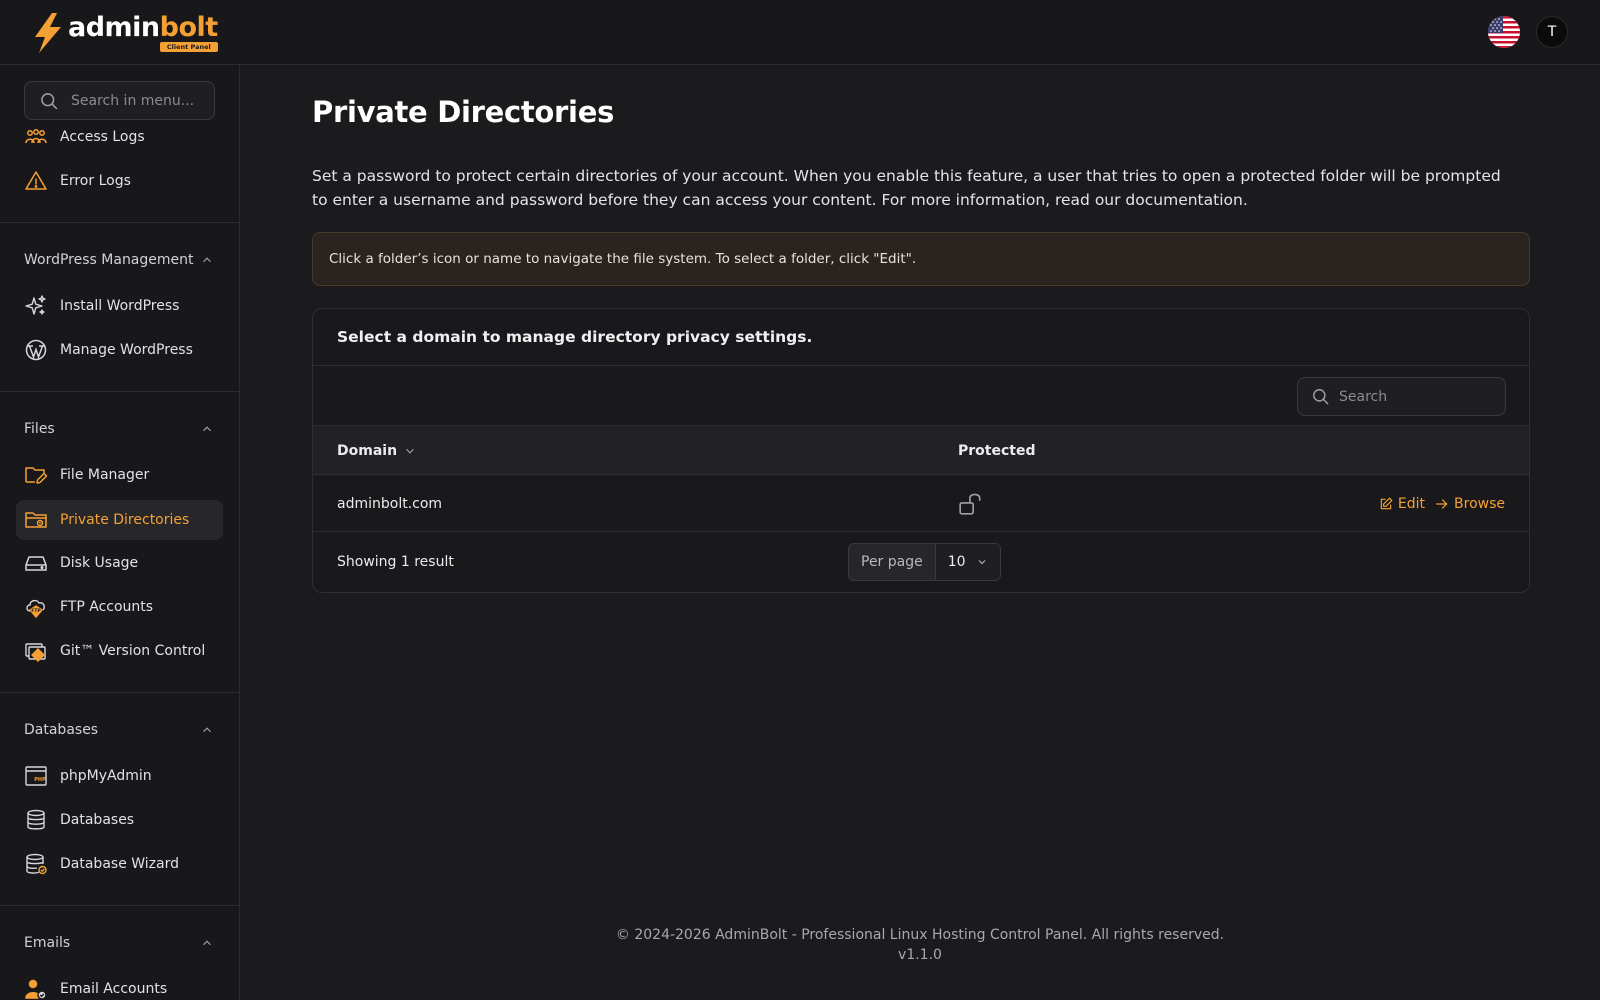  What do you see at coordinates (921, 396) in the screenshot?
I see `table-toolbar` at bounding box center [921, 396].